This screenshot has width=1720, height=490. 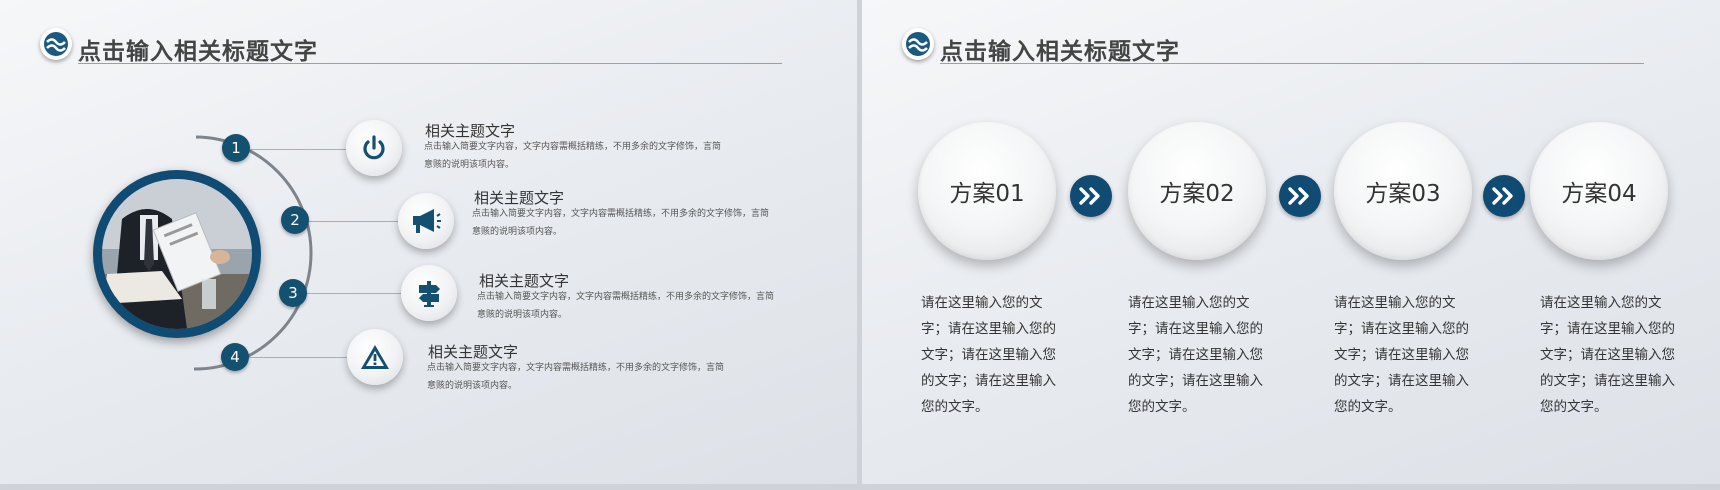 I want to click on plan-circle: 方案01, so click(x=987, y=191).